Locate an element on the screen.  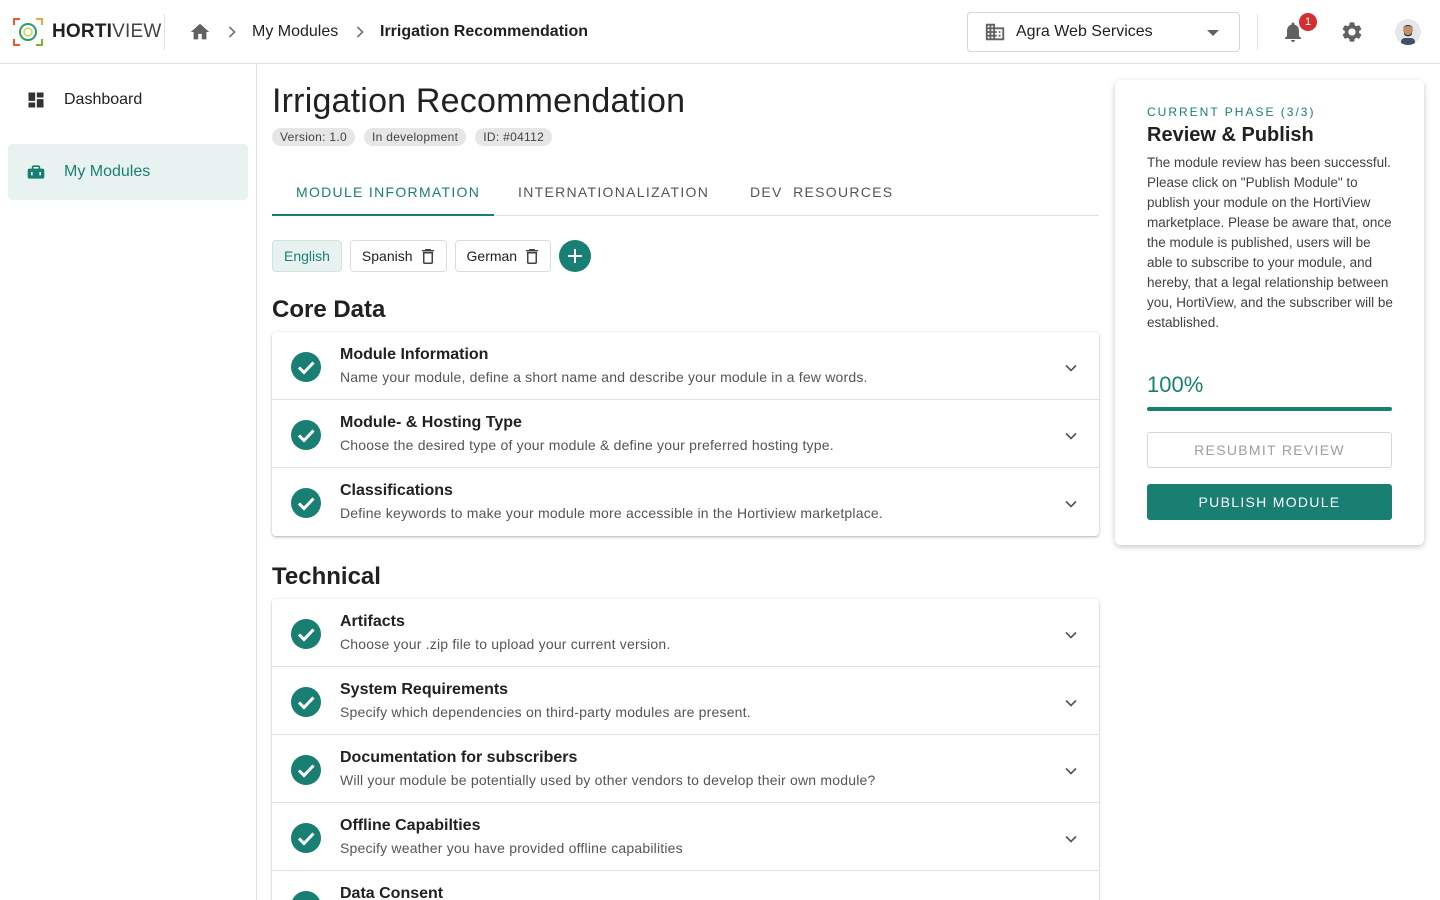
list-item: Data Consent is located at coordinates (685, 885).